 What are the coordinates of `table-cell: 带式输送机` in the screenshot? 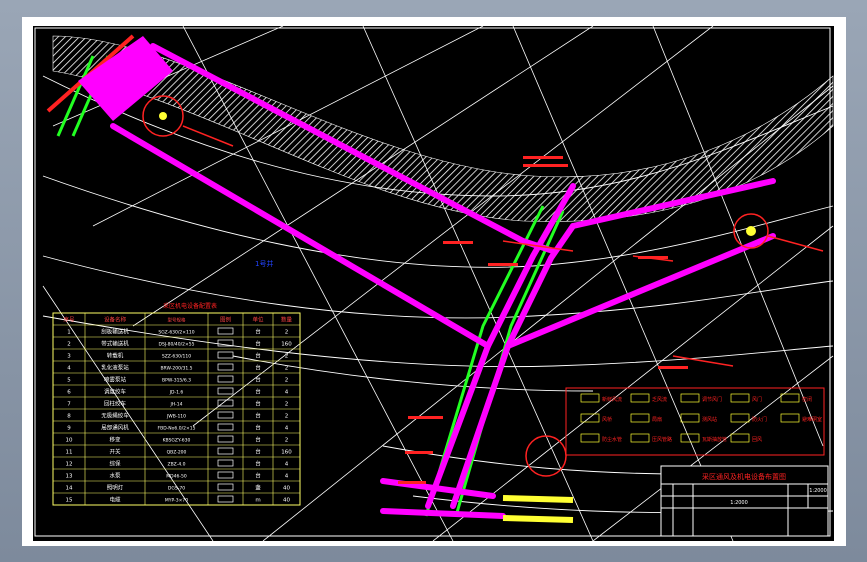 It's located at (115, 344).